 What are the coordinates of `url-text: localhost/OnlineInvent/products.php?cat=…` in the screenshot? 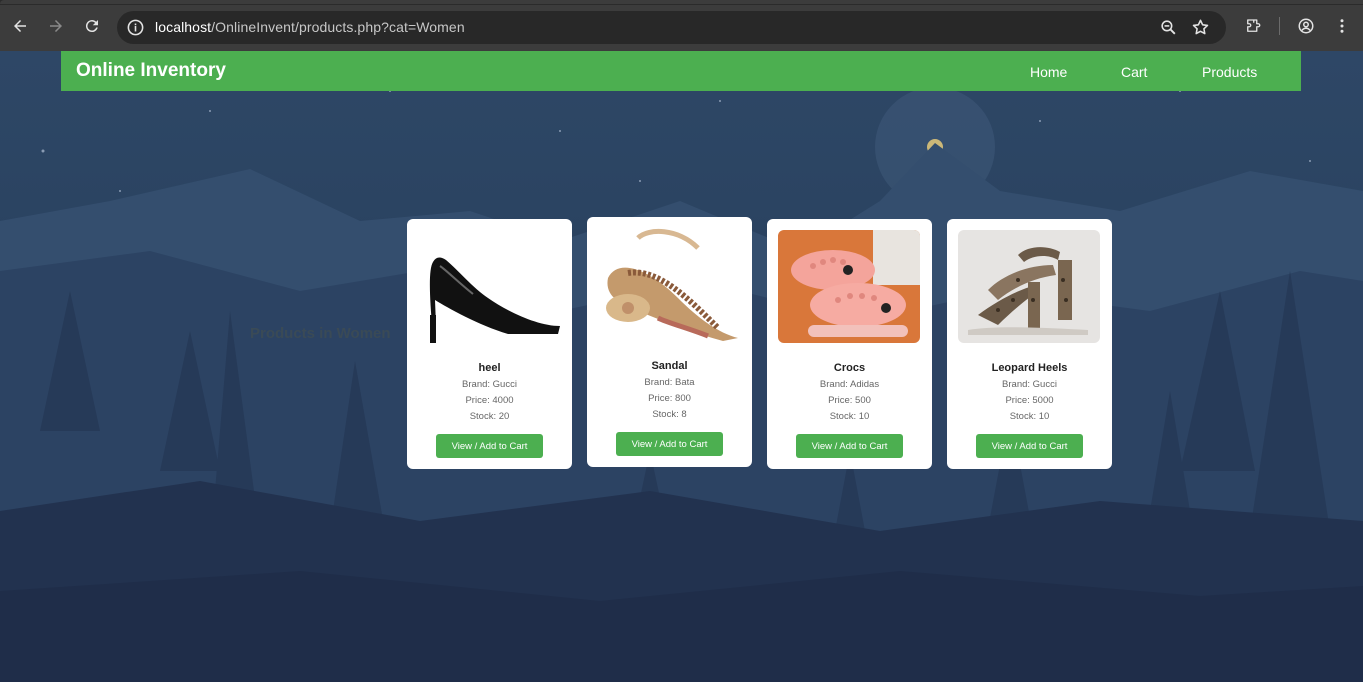 It's located at (310, 27).